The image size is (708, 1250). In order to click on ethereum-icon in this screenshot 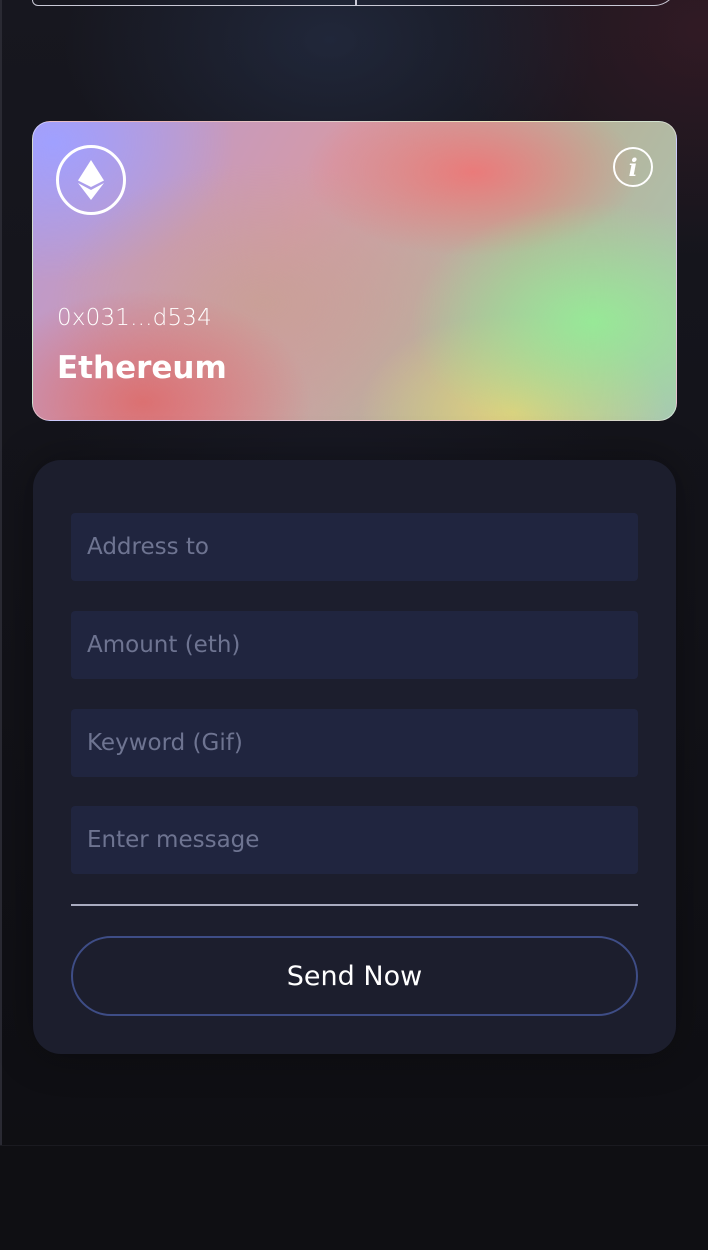, I will do `click(91, 180)`.